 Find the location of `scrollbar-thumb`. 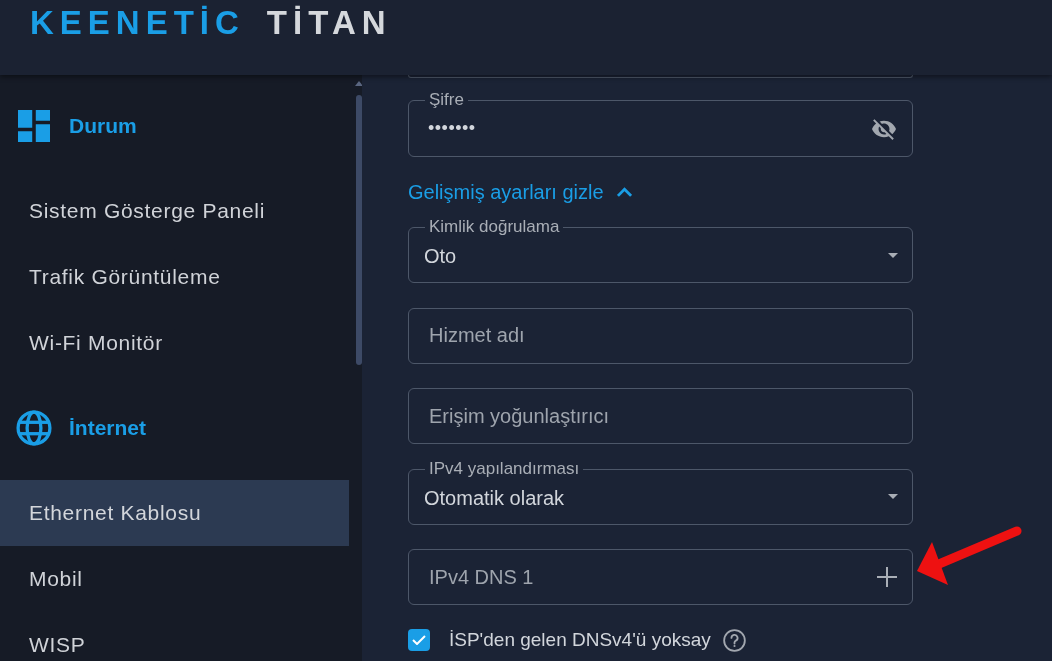

scrollbar-thumb is located at coordinates (358, 230).